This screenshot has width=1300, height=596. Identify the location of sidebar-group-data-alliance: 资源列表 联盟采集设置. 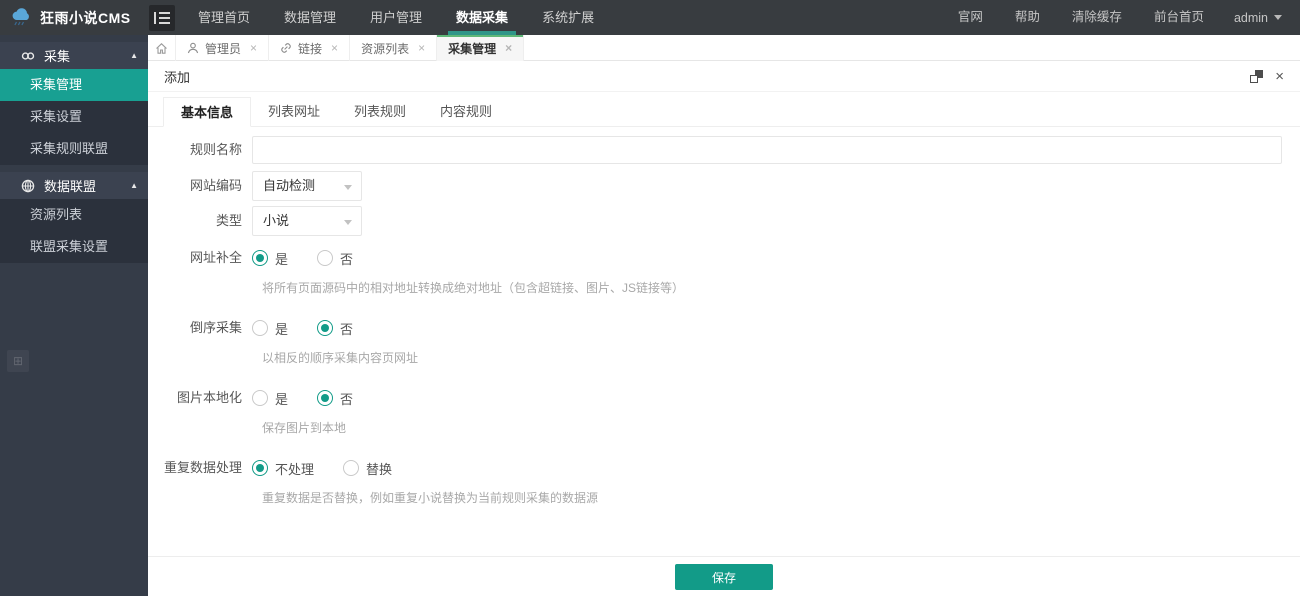
(74, 231).